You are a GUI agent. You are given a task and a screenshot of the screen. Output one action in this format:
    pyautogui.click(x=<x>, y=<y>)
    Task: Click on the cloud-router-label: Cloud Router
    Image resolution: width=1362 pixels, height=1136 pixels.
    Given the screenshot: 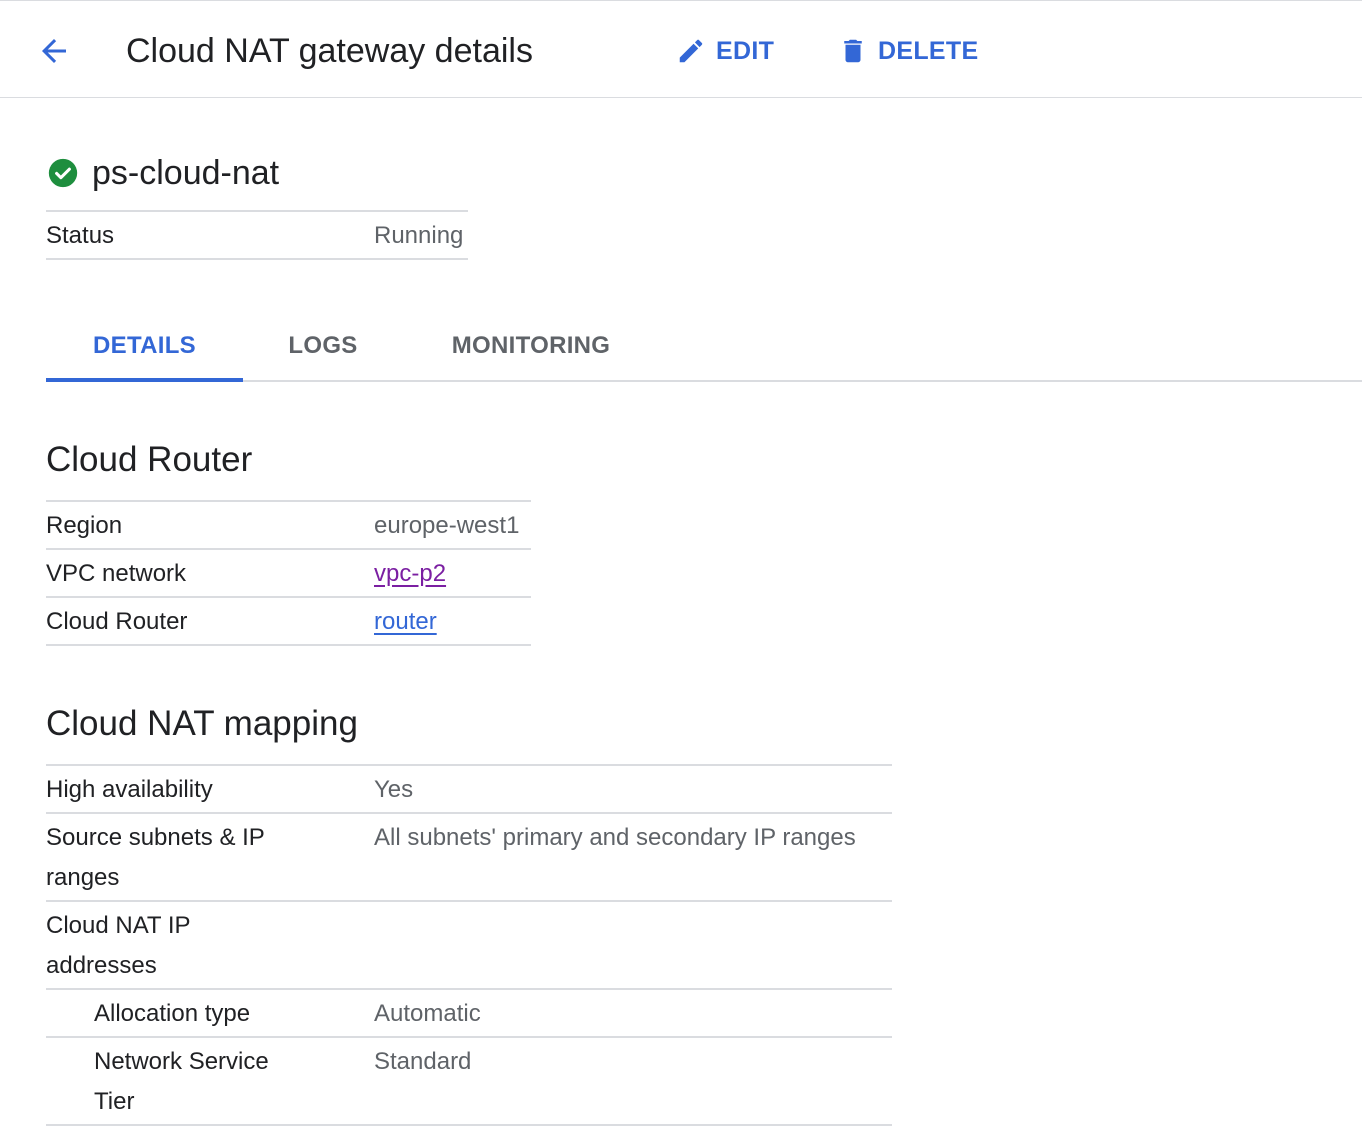 What is the action you would take?
    pyautogui.click(x=117, y=621)
    